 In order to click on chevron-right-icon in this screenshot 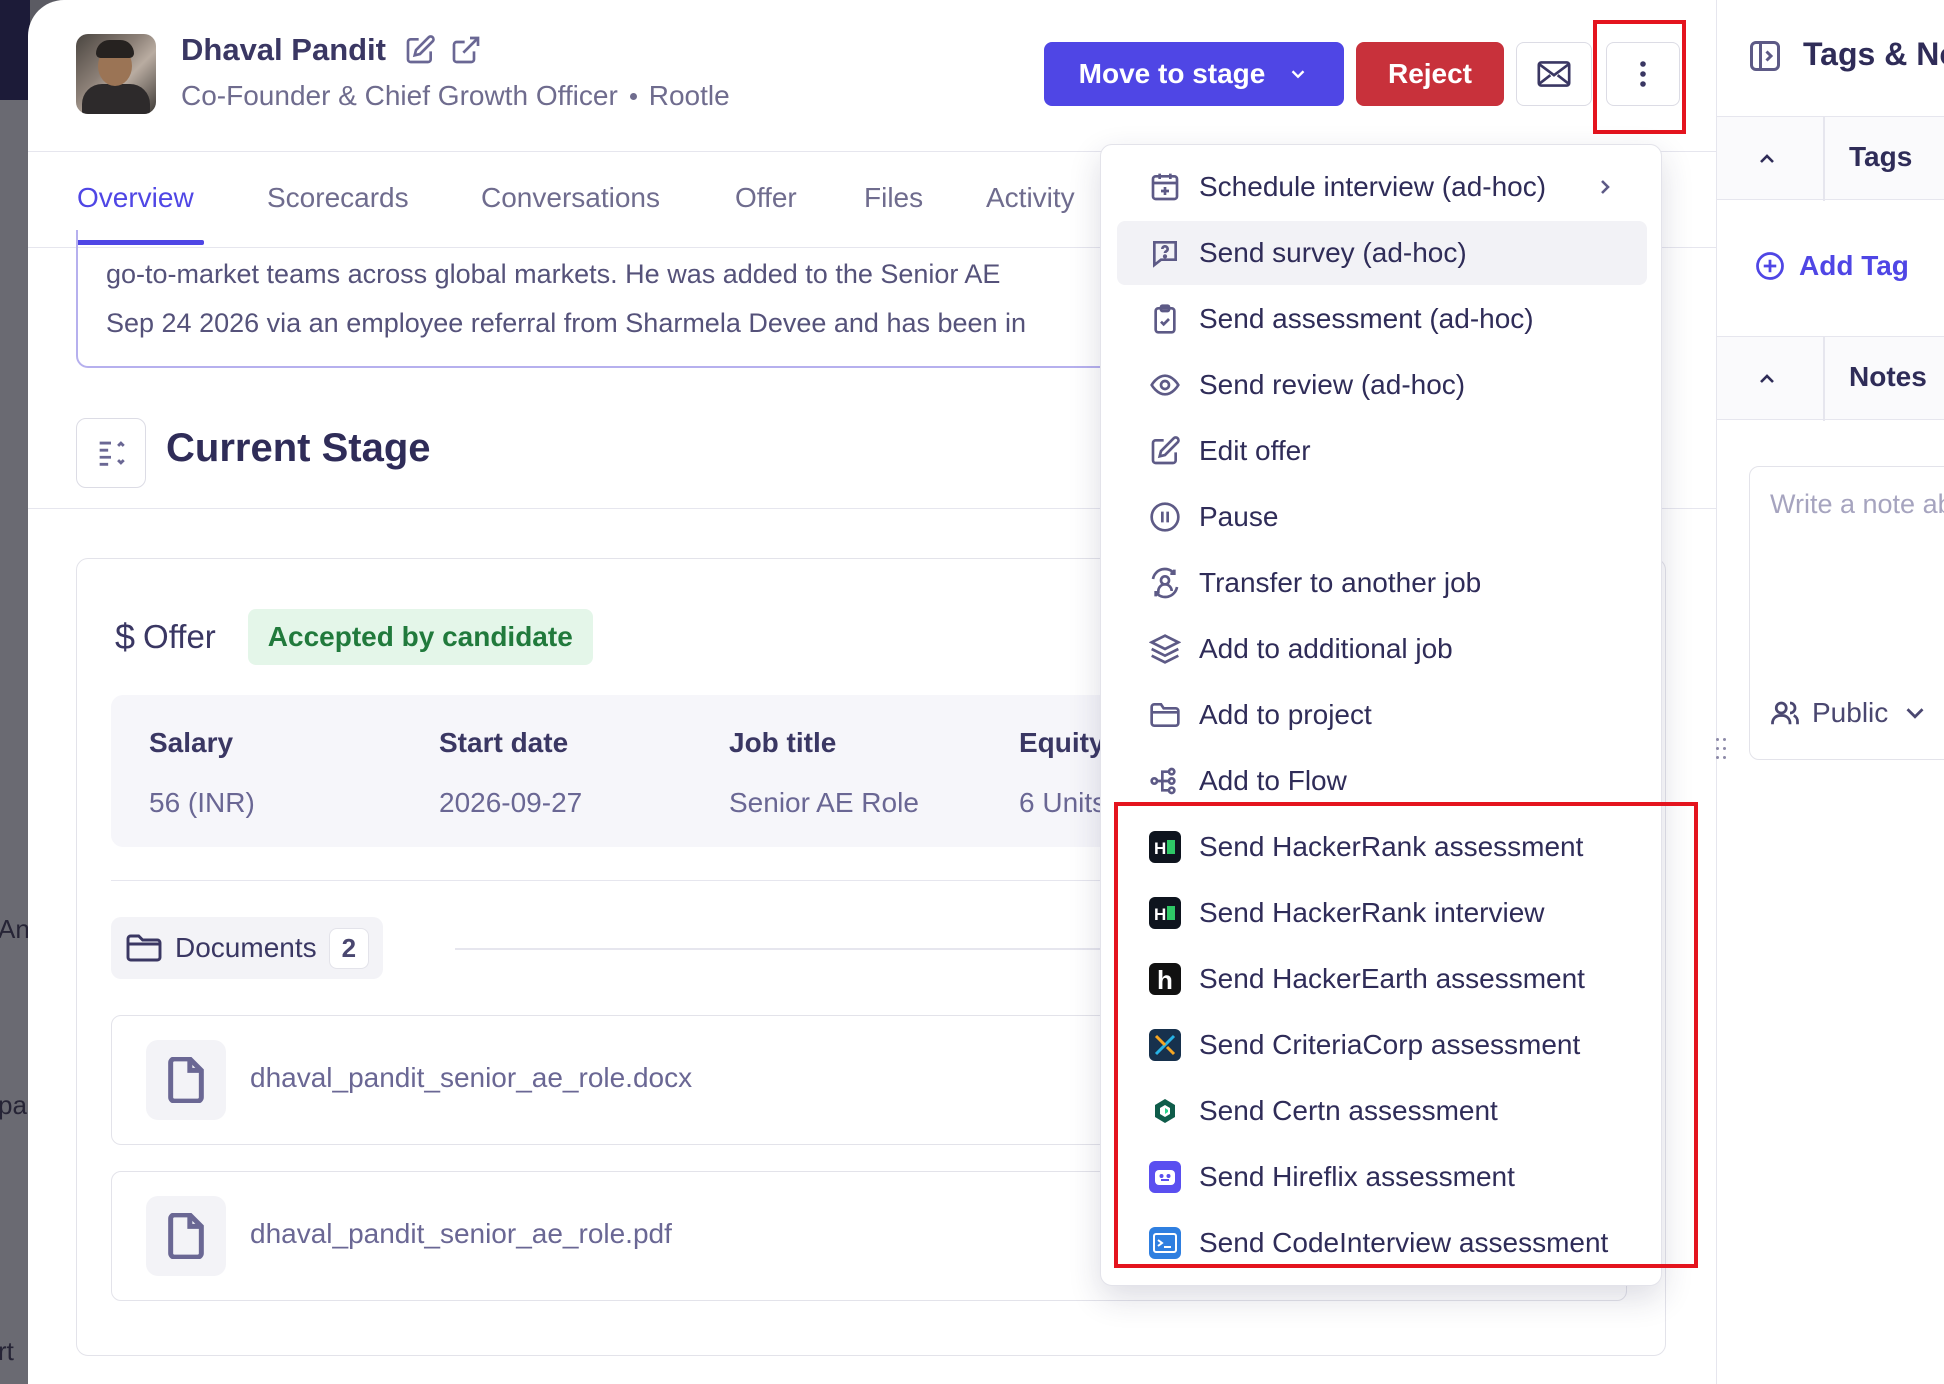, I will do `click(1605, 189)`.